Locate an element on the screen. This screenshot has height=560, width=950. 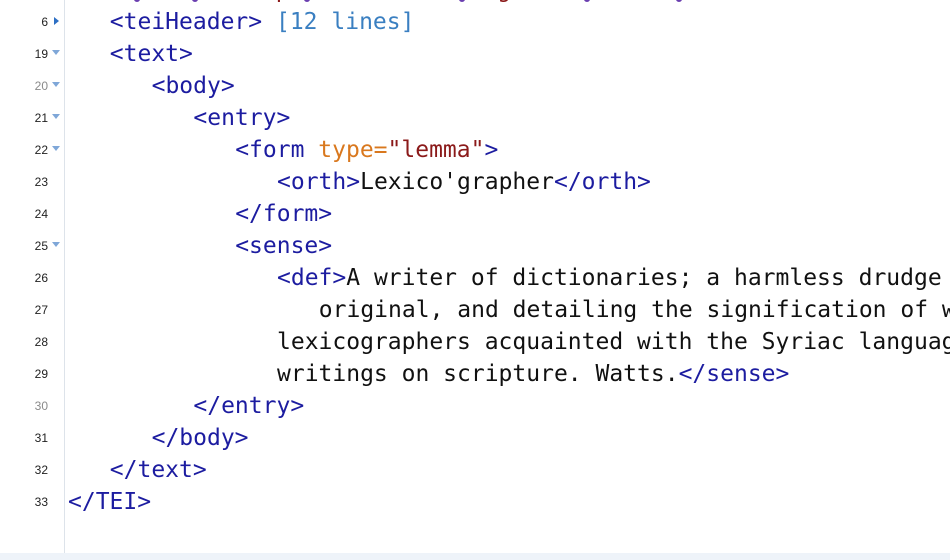
line-number: 27 is located at coordinates (41, 310).